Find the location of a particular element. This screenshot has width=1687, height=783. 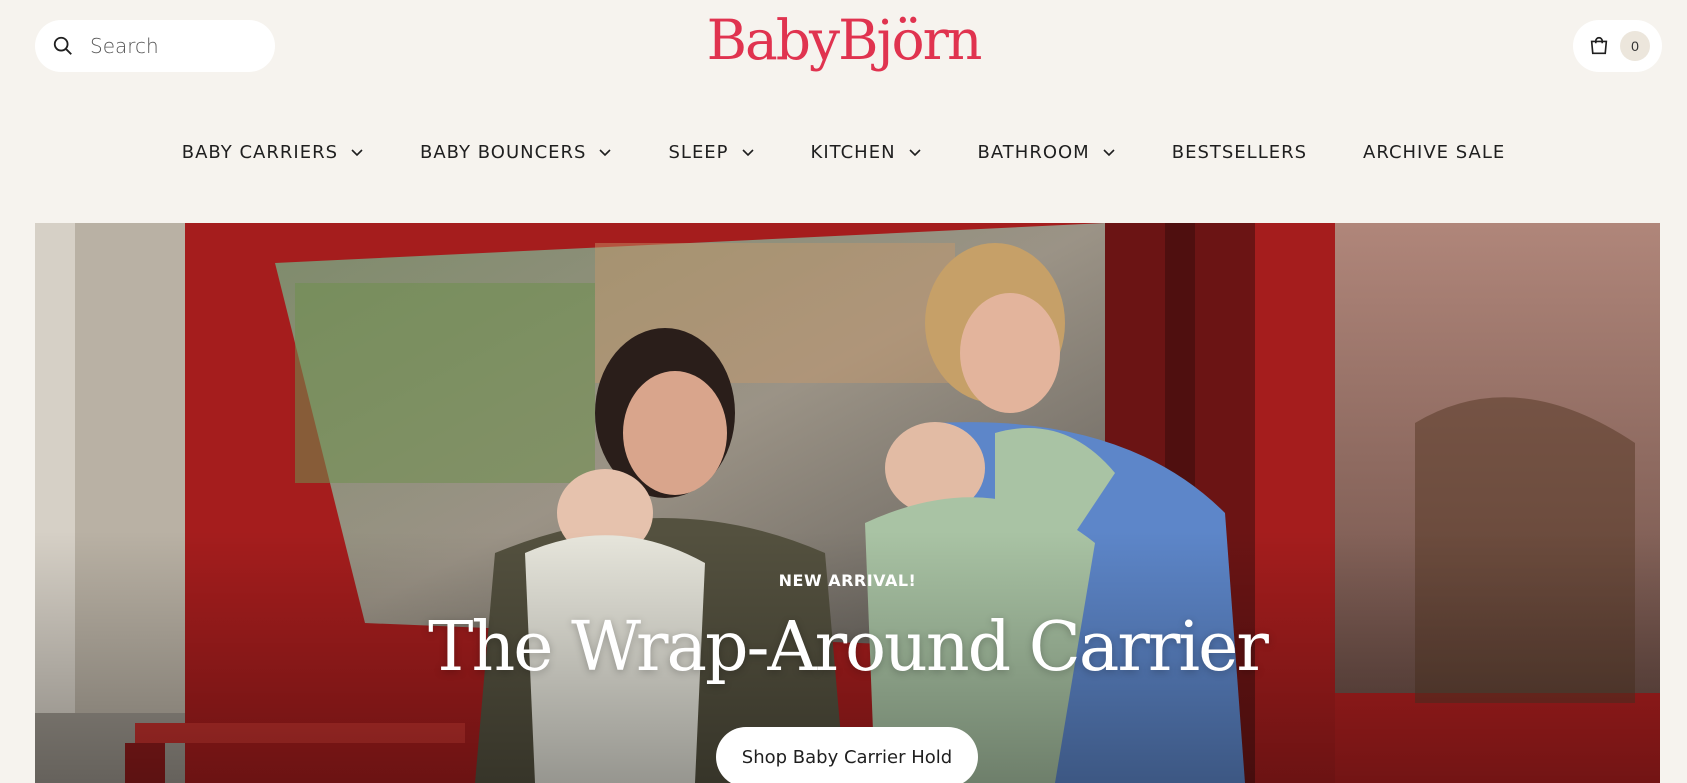

nav-item-baby-bouncers: BABY BOUNCERS is located at coordinates (516, 152).